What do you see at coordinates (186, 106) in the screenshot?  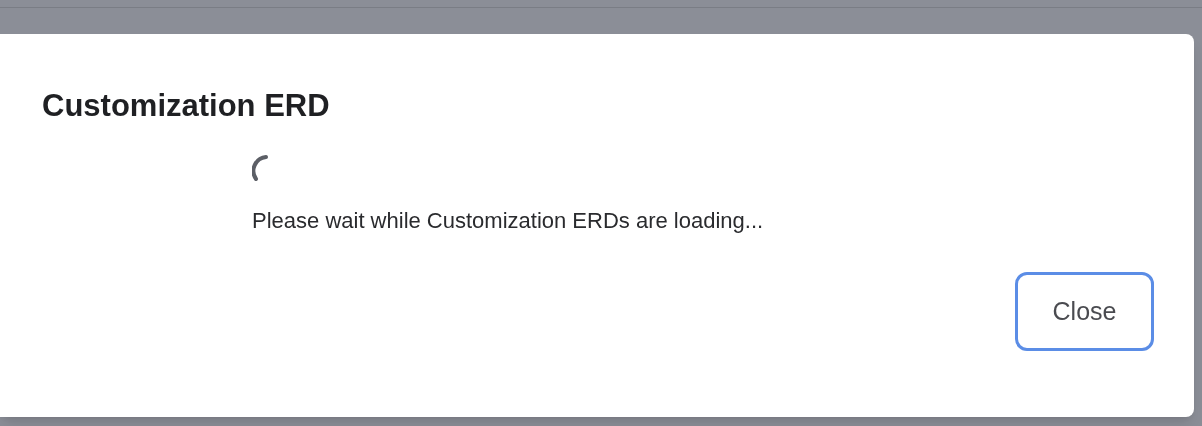 I see `dialog-title: Customization ERD` at bounding box center [186, 106].